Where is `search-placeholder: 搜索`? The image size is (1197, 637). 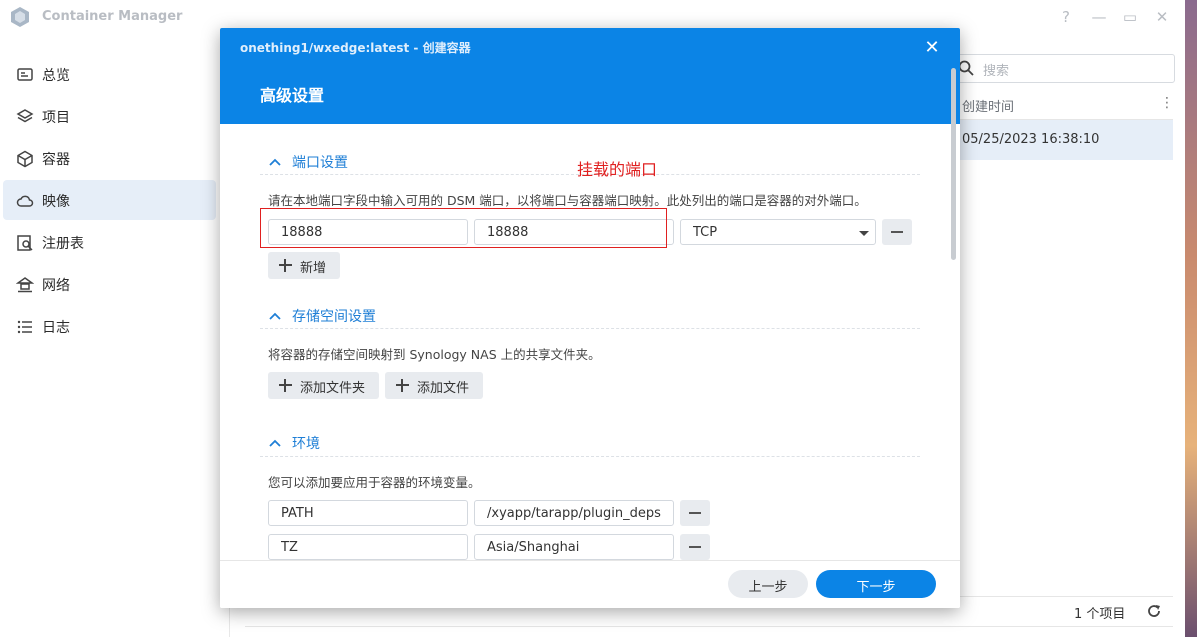 search-placeholder: 搜索 is located at coordinates (996, 71).